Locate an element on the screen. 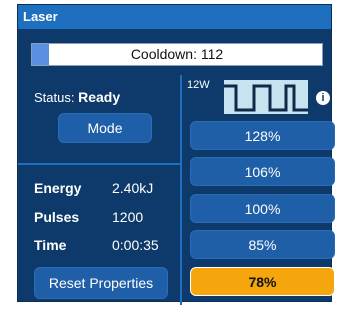  panel-title: Laser is located at coordinates (174, 17).